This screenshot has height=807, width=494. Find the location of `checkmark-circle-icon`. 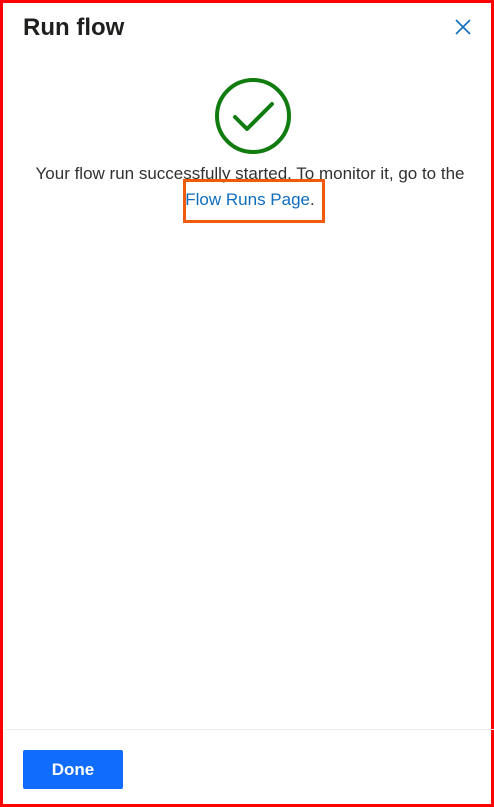

checkmark-circle-icon is located at coordinates (253, 116).